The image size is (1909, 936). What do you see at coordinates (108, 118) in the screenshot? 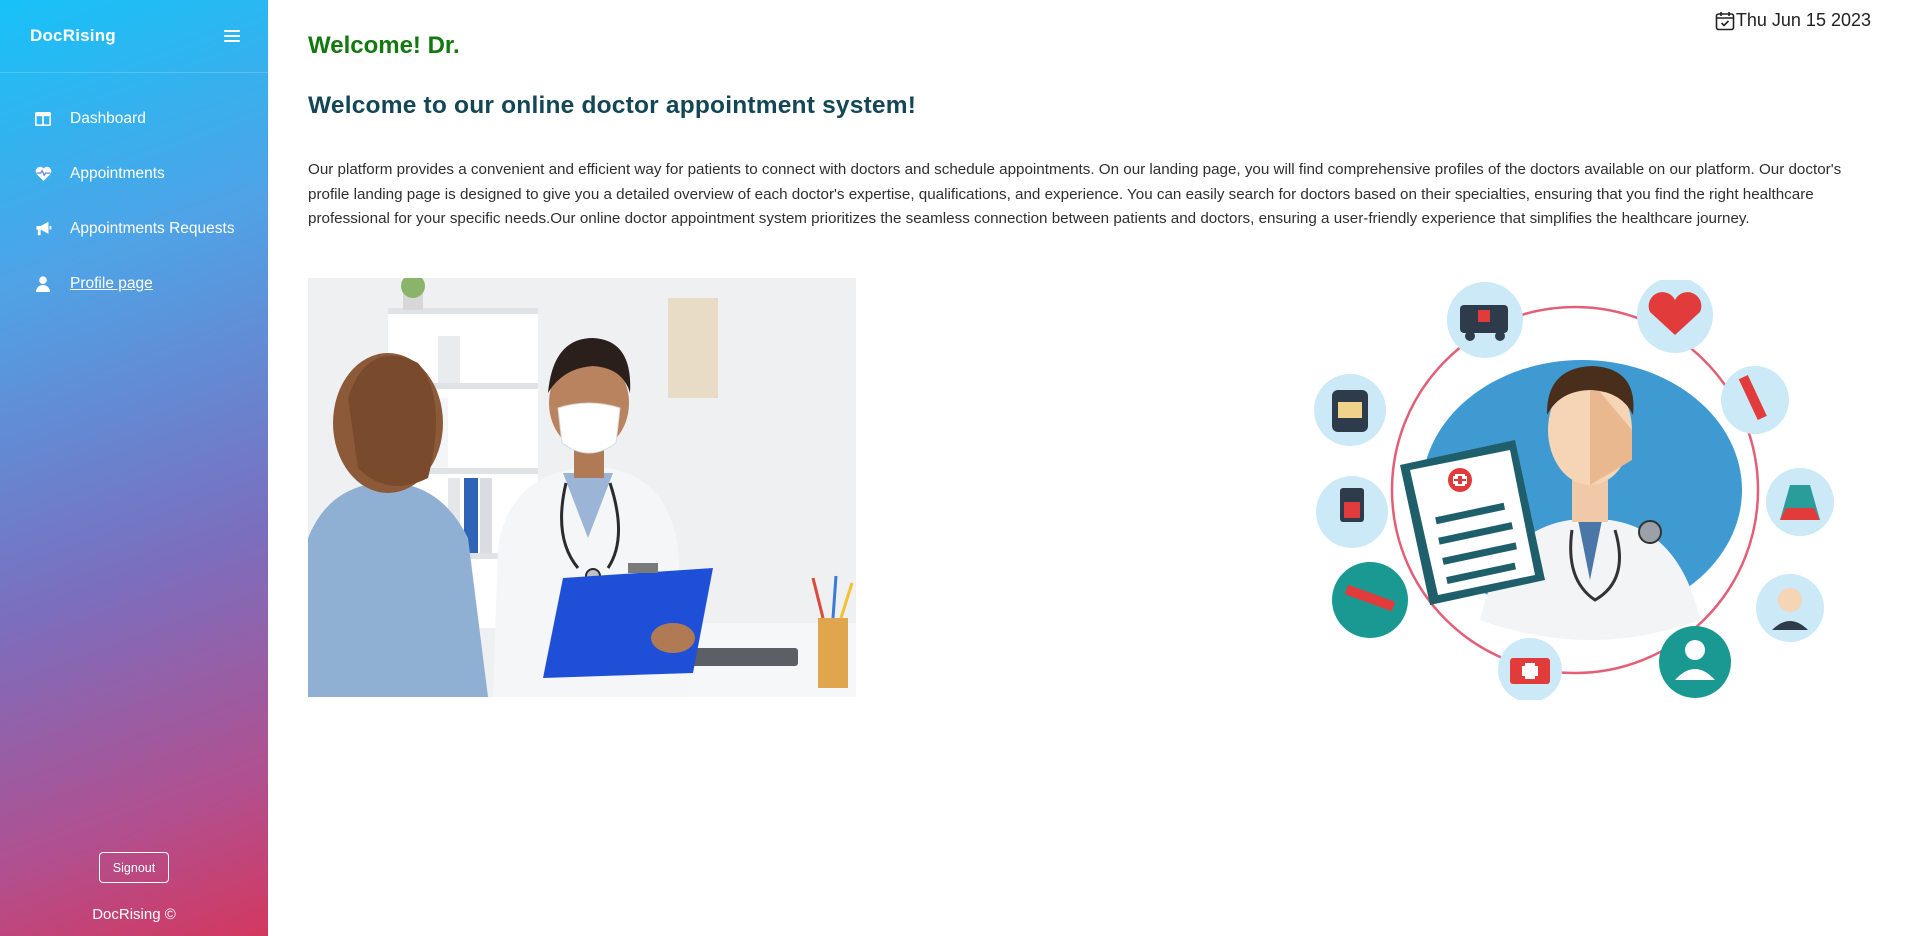
I see `sidebar-item-label: Dashboard` at bounding box center [108, 118].